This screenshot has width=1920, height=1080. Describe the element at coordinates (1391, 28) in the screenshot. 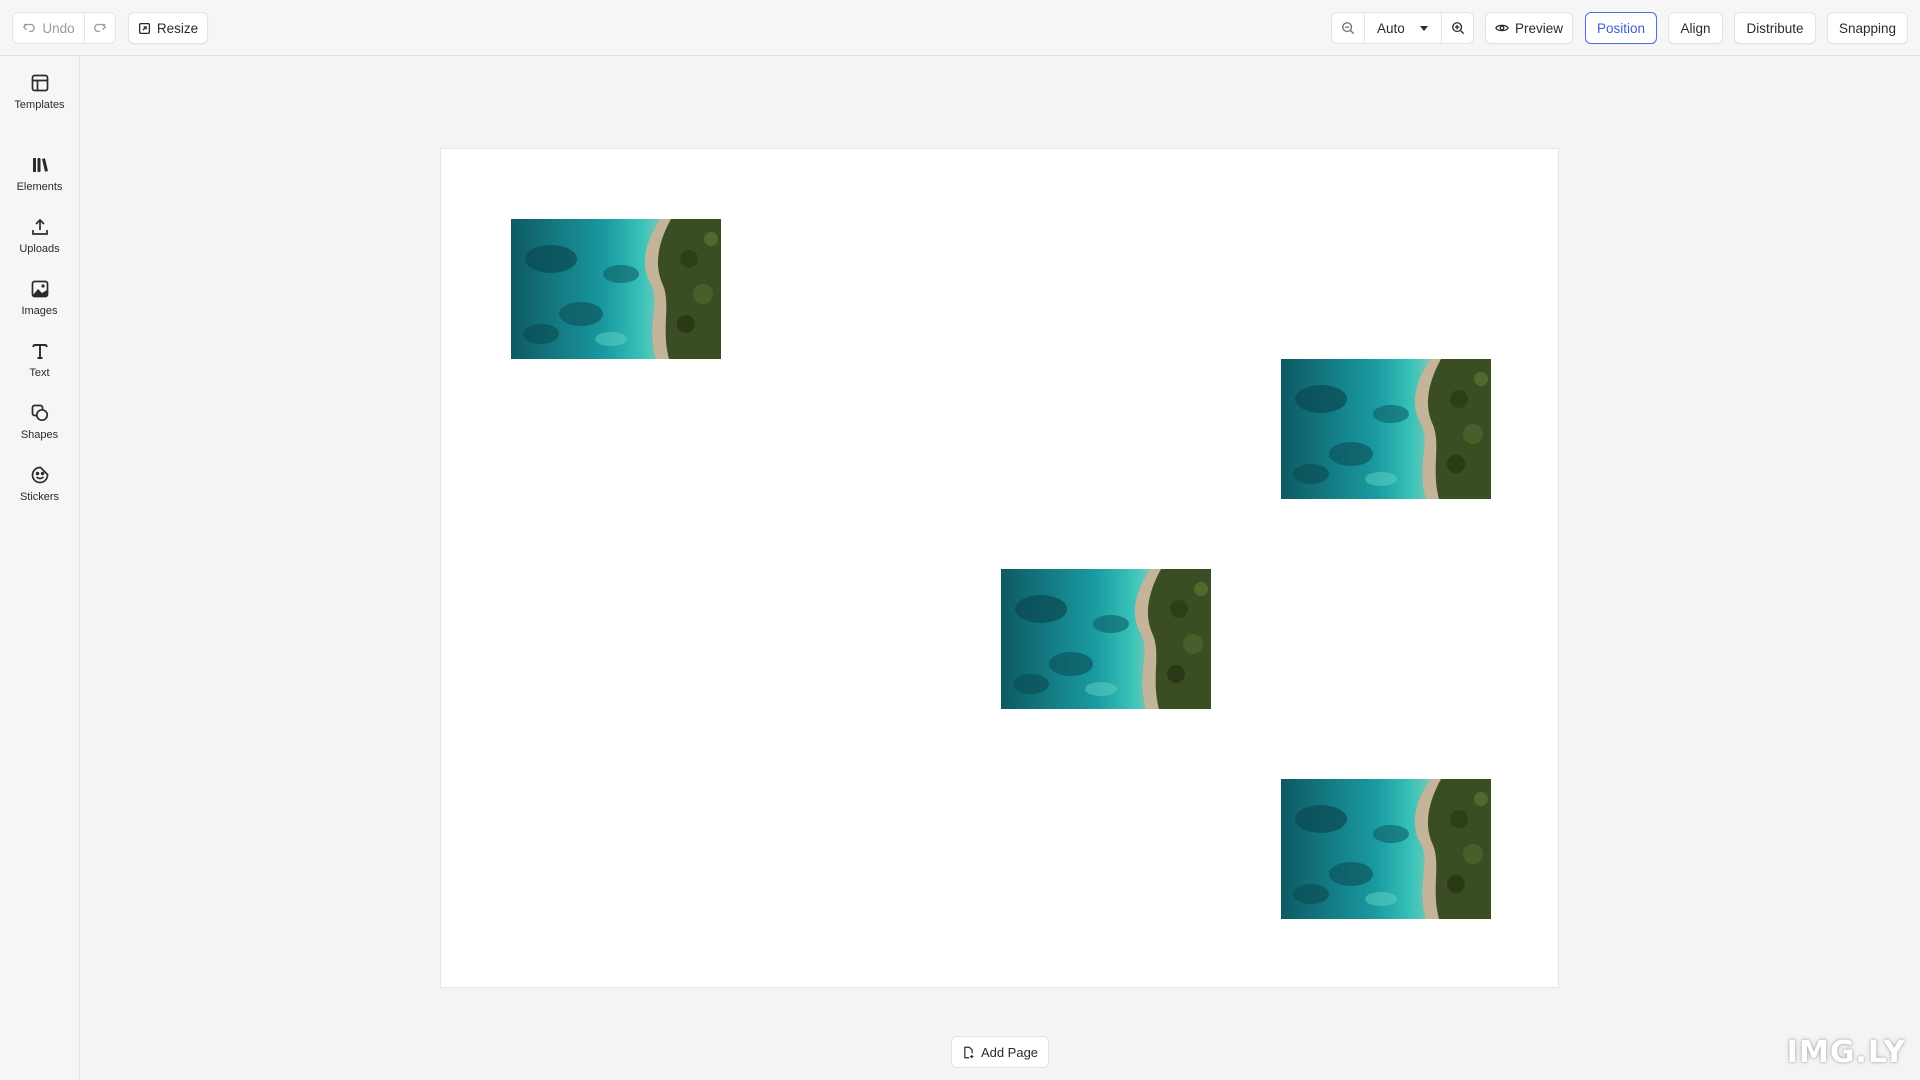

I see `zoom-value: Auto` at that location.